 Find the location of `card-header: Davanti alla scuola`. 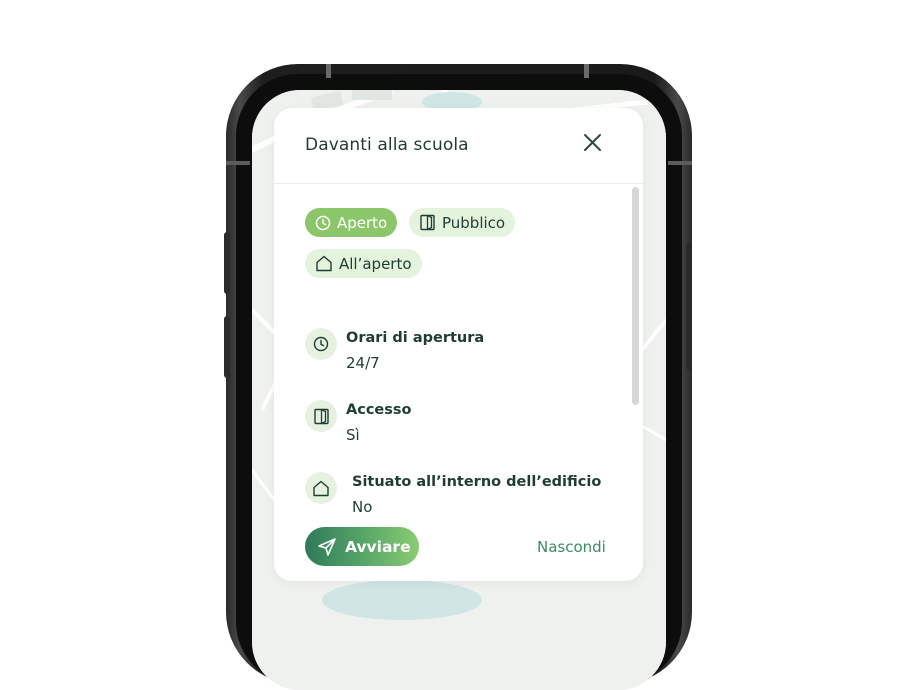

card-header: Davanti alla scuola is located at coordinates (458, 146).